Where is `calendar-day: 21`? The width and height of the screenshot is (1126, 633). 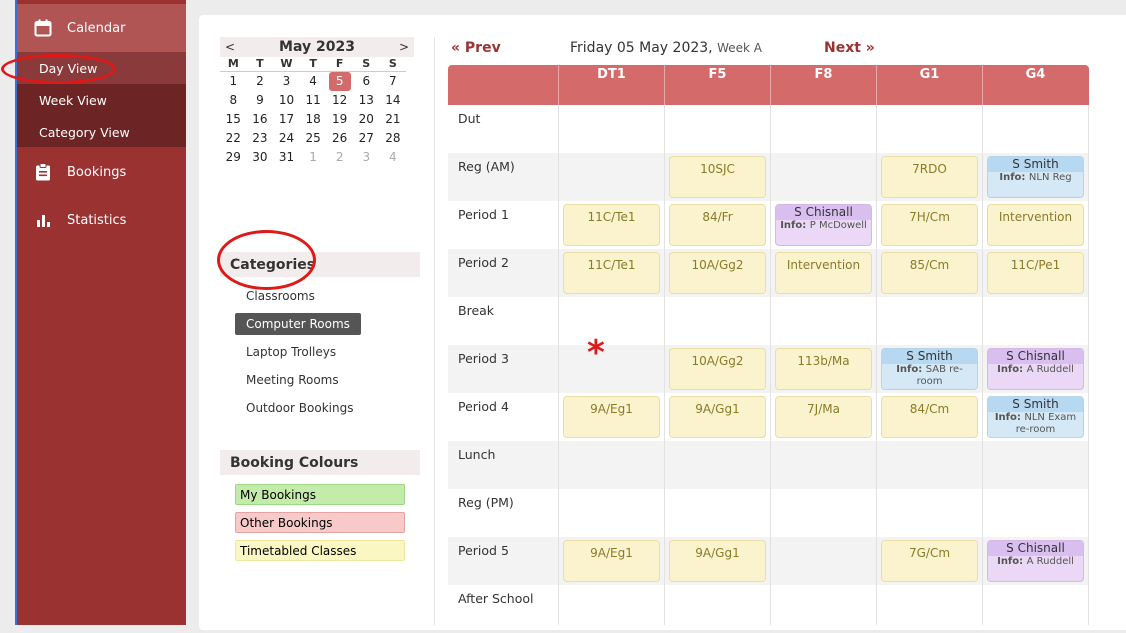
calendar-day: 21 is located at coordinates (393, 119).